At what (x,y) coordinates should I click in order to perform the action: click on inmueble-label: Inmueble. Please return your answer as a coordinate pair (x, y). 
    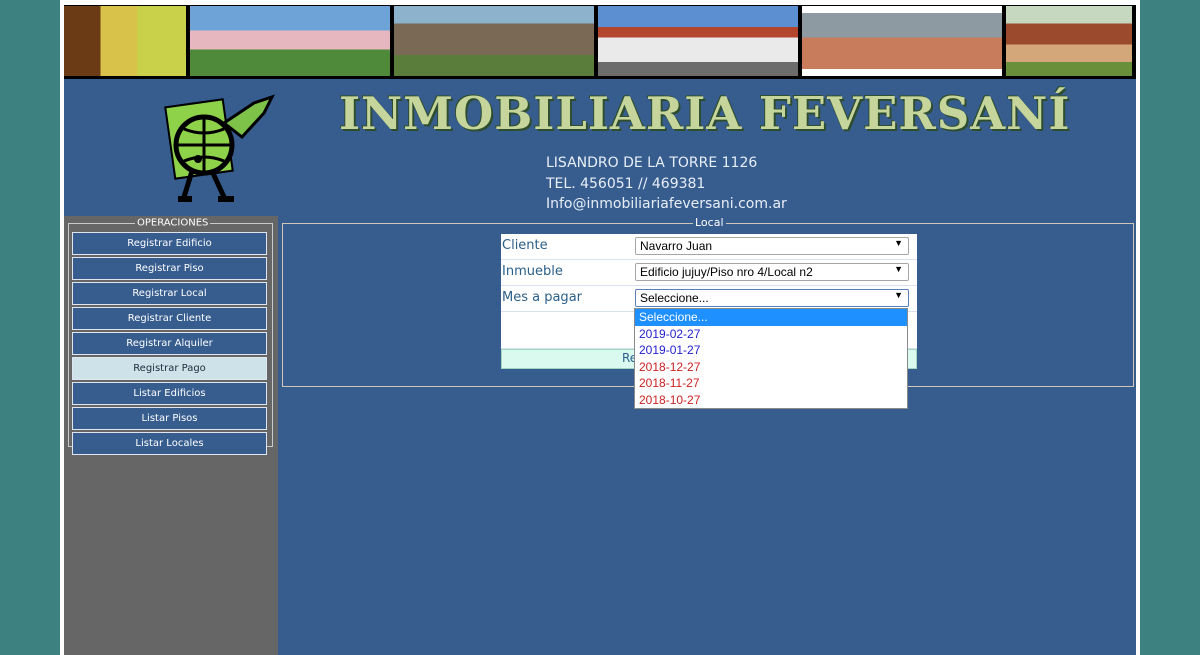
    Looking at the image, I should click on (532, 271).